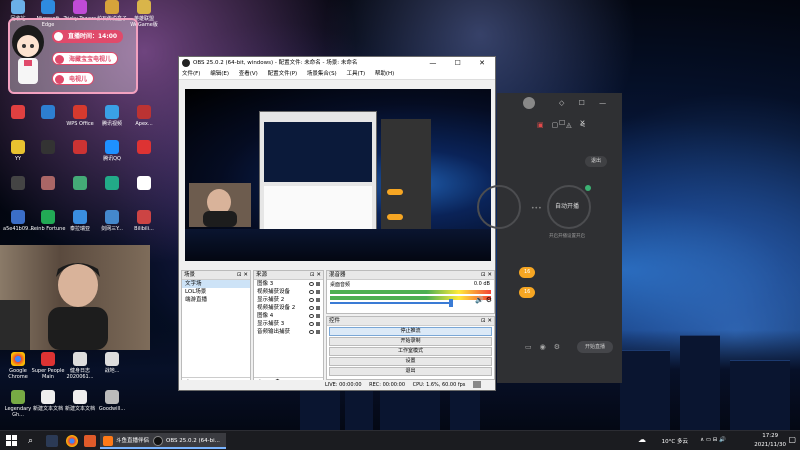  Describe the element at coordinates (595, 347) in the screenshot. I see `start-live-button: 开始直播` at that location.